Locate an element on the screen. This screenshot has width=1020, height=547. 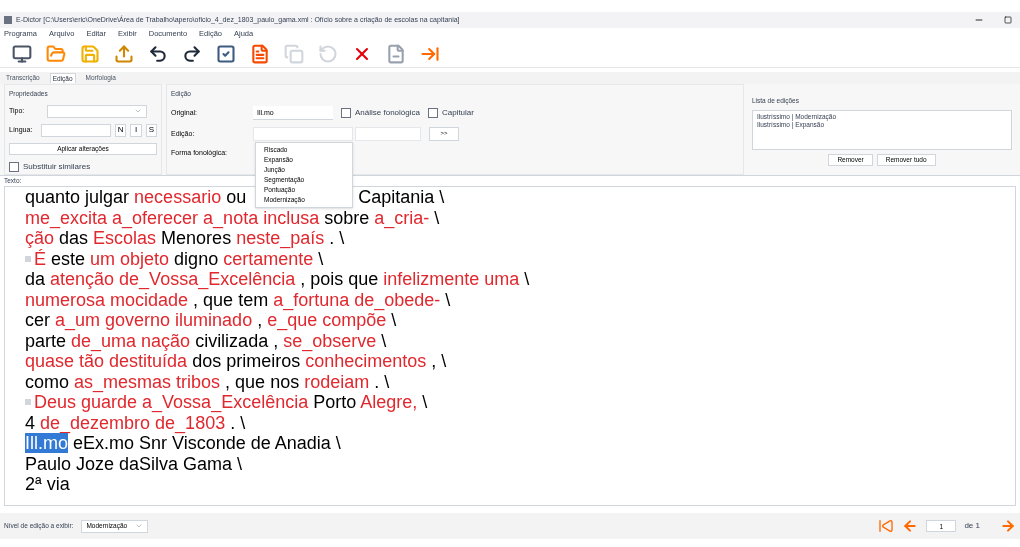
text-line: Ill.mo eEx.mo Snr Visconde de Anadia \ is located at coordinates (183, 443).